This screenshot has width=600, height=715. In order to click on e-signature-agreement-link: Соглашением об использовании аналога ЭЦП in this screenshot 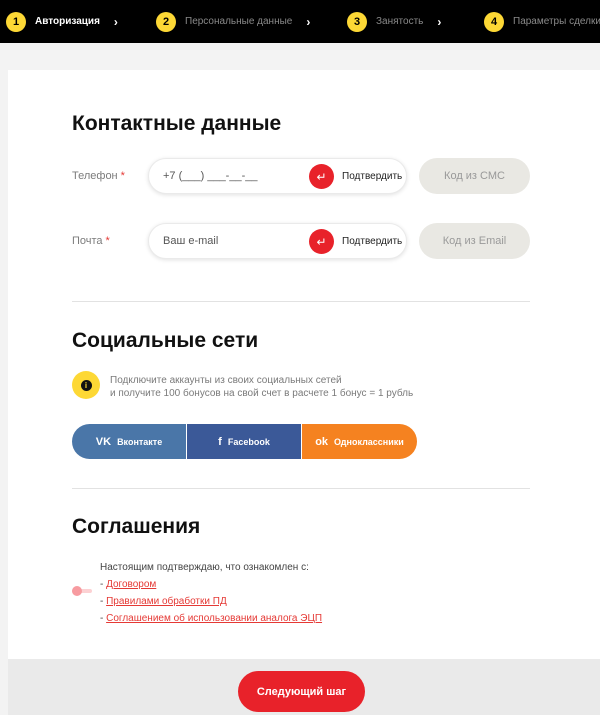, I will do `click(214, 618)`.